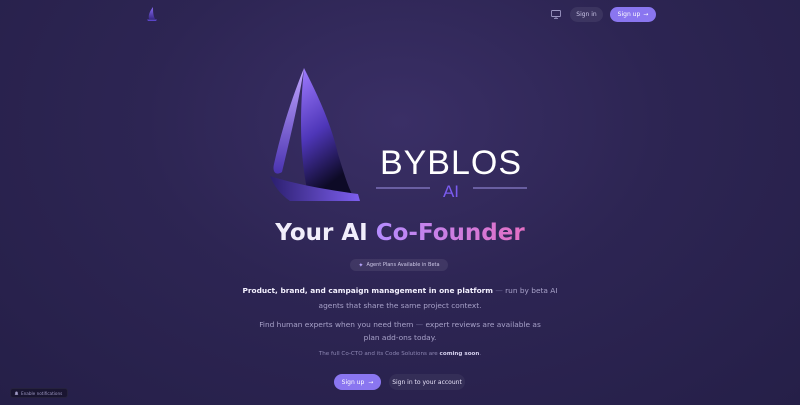 The height and width of the screenshot is (405, 800). Describe the element at coordinates (16, 393) in the screenshot. I see `bell-icon` at that location.